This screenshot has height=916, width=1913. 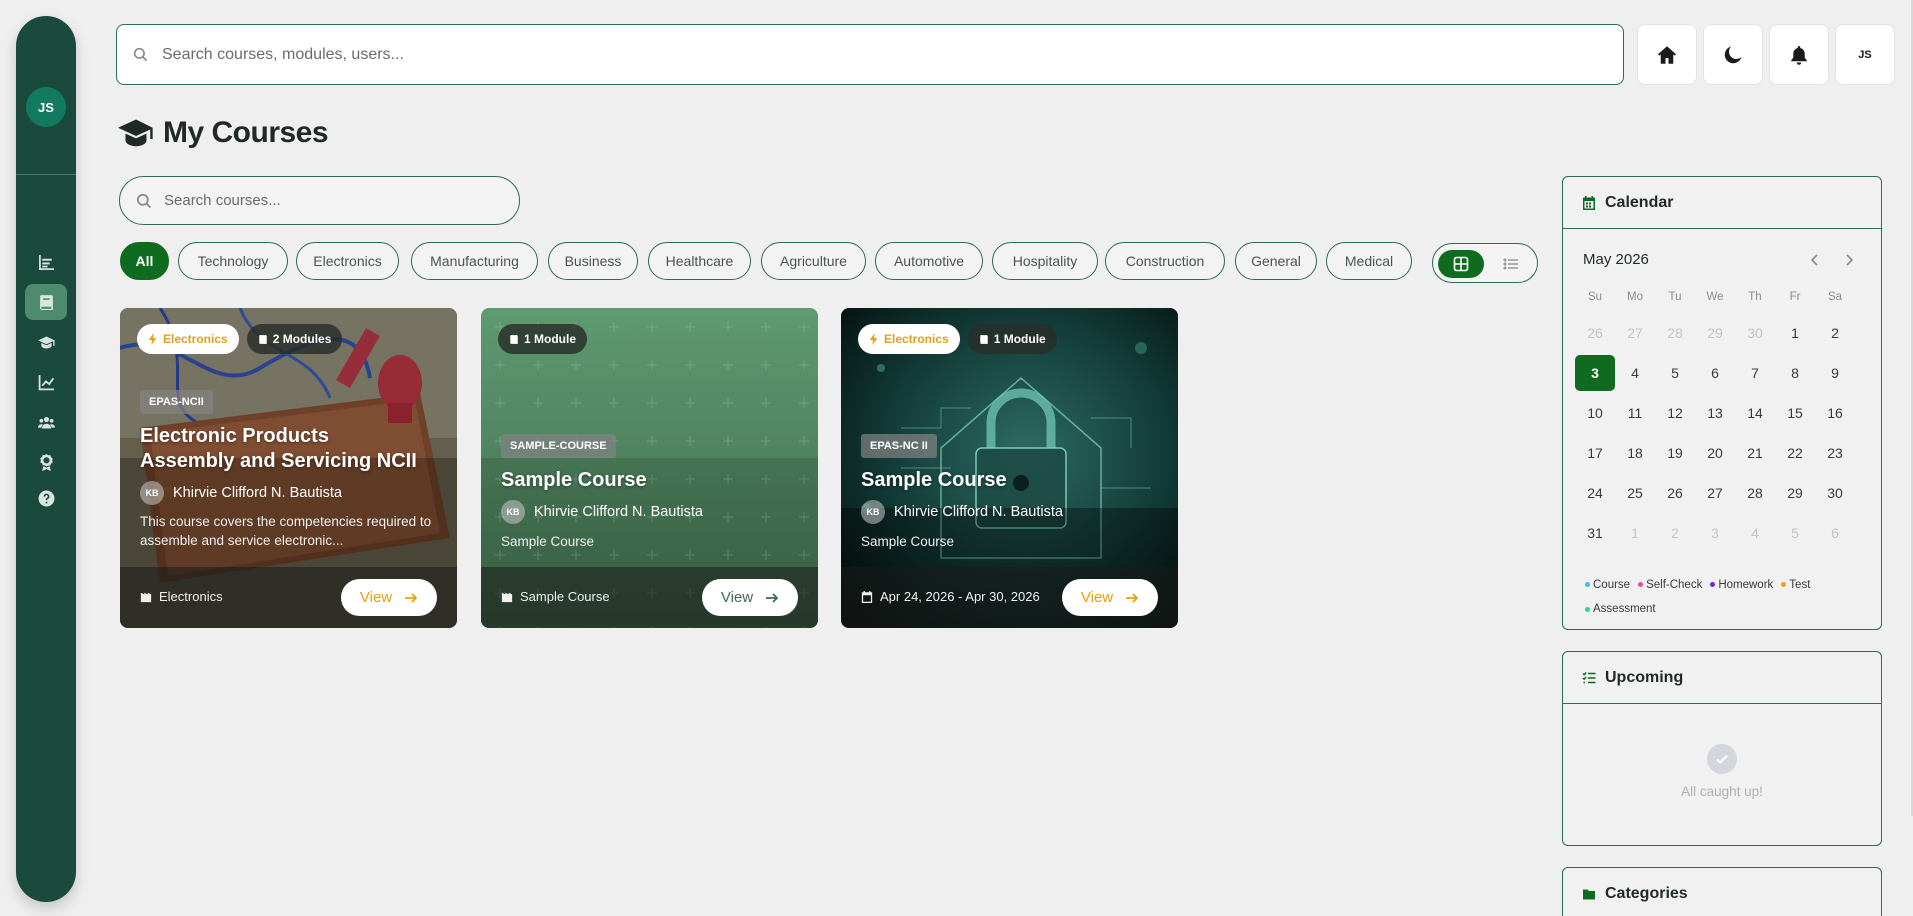 I want to click on arrow-right-icon, so click(x=411, y=597).